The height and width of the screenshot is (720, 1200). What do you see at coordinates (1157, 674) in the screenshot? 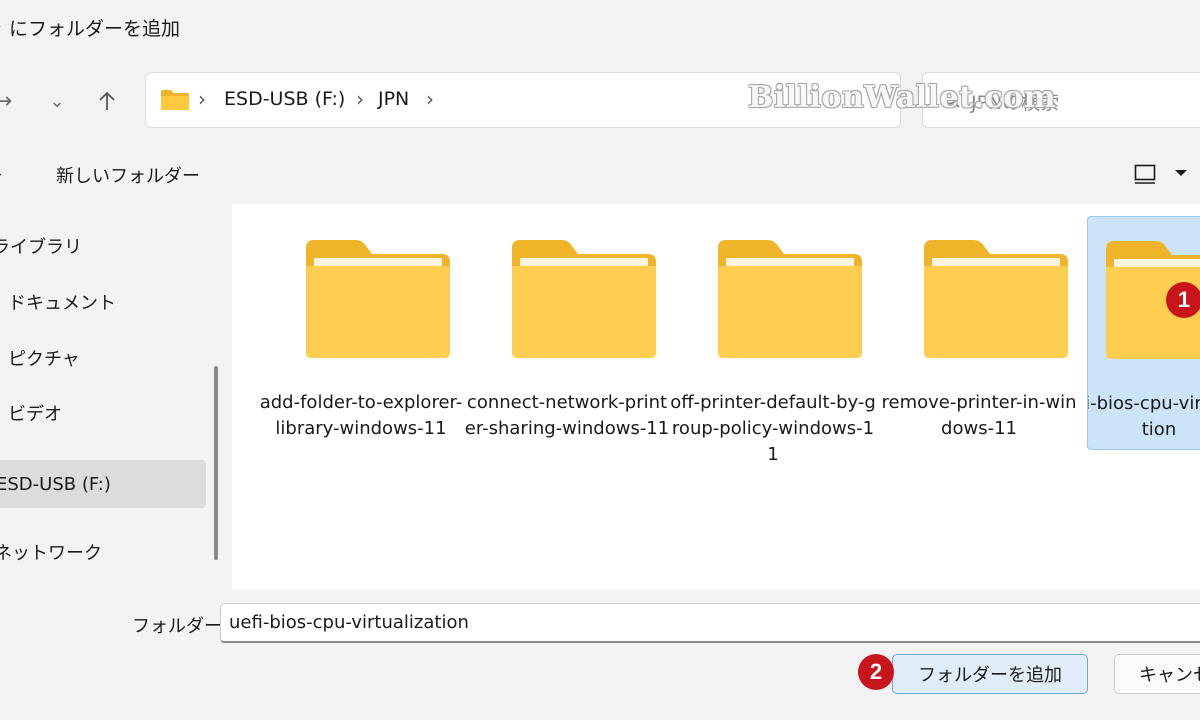
I see `cancel-button: キャンセル` at bounding box center [1157, 674].